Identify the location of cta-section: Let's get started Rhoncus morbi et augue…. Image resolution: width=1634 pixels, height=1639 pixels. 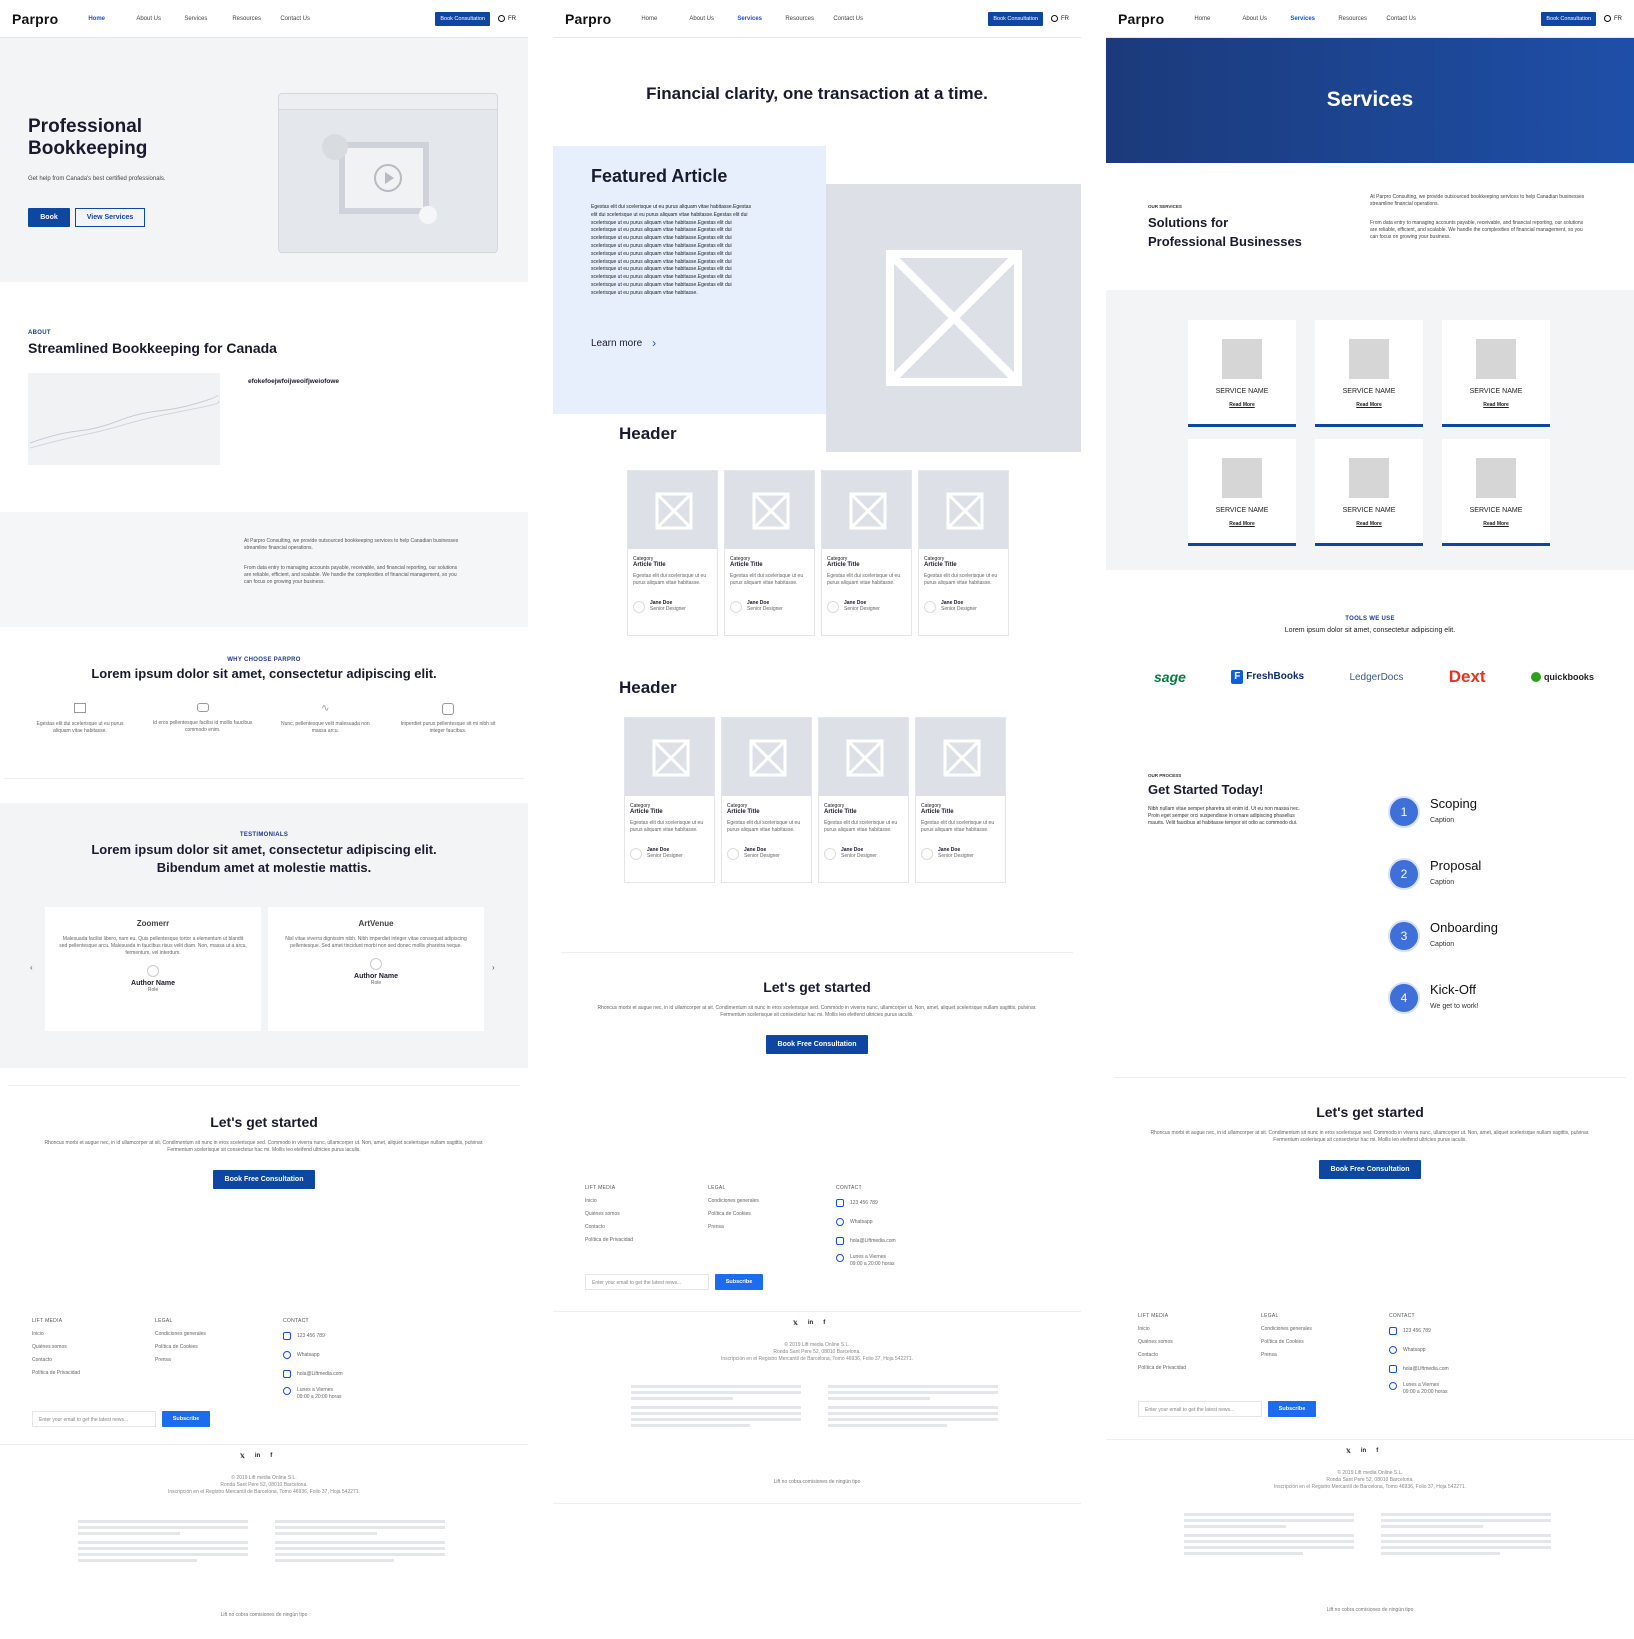
(1370, 1137).